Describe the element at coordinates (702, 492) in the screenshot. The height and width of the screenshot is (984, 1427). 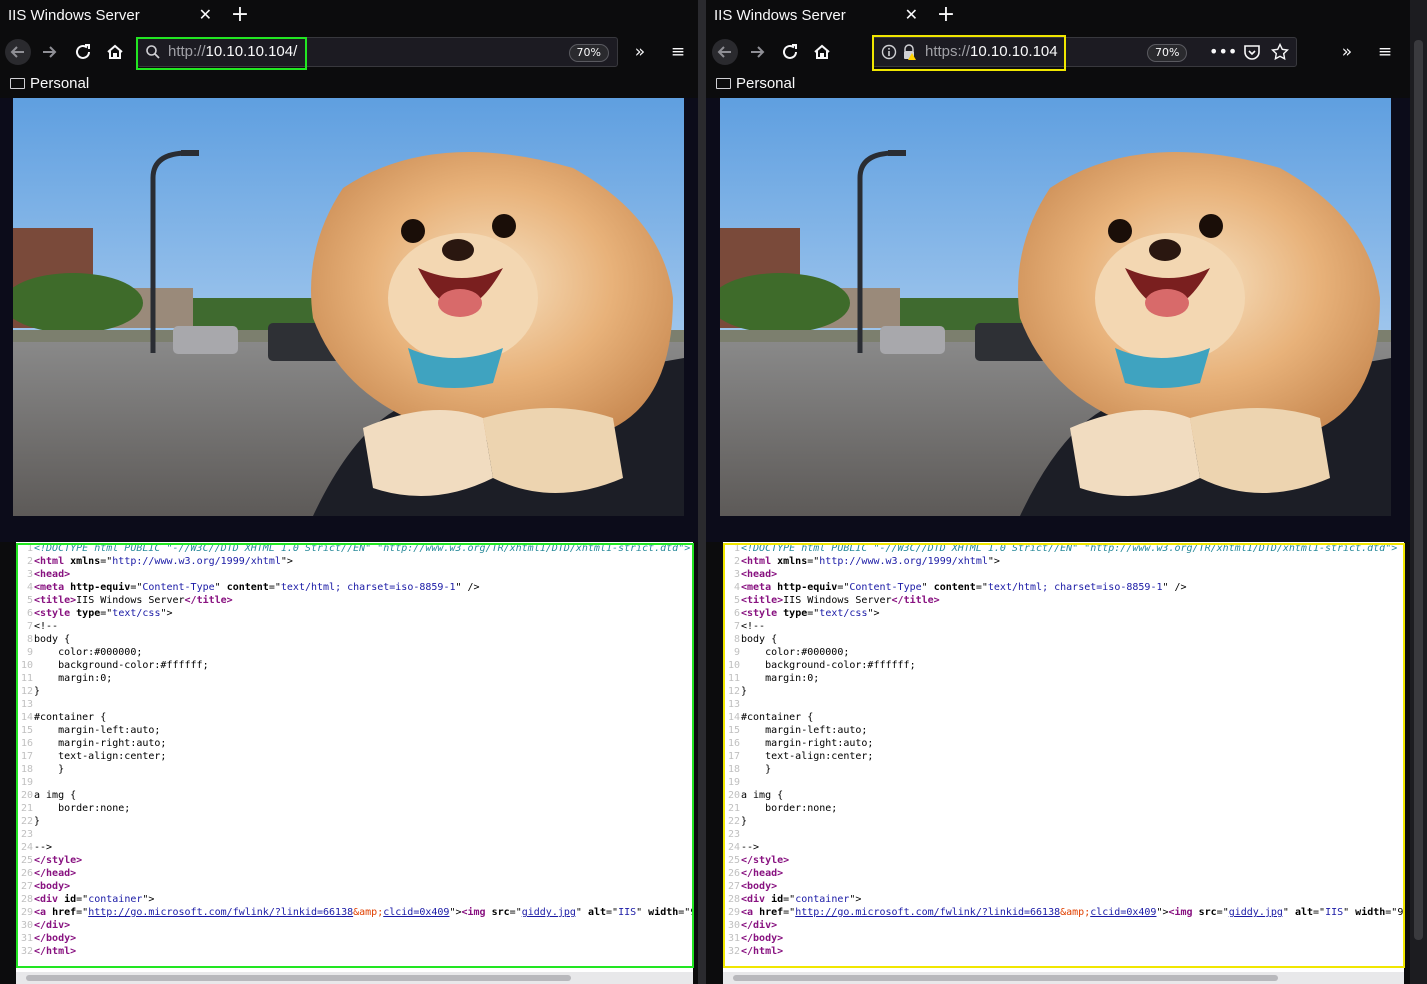
I see `window-divider` at that location.